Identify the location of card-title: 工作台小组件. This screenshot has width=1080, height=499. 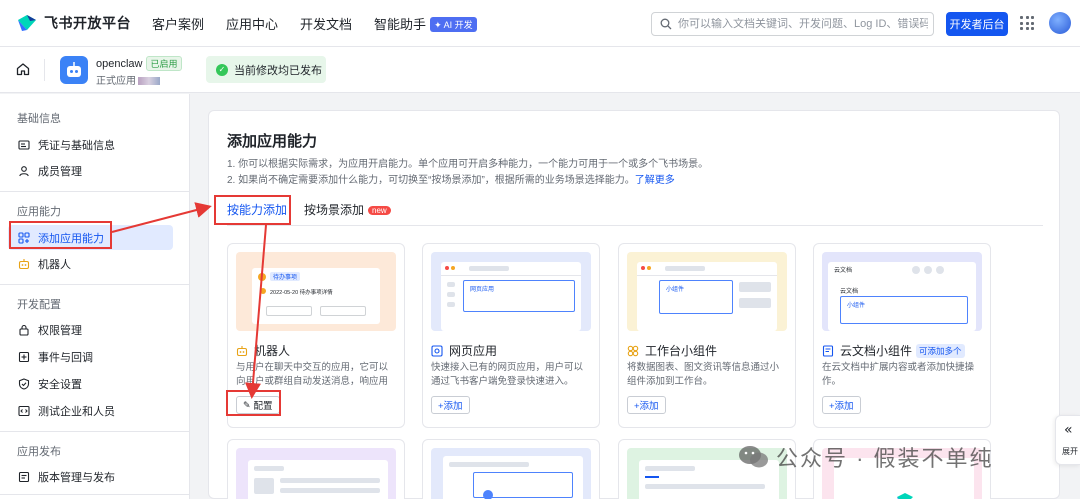
(672, 350).